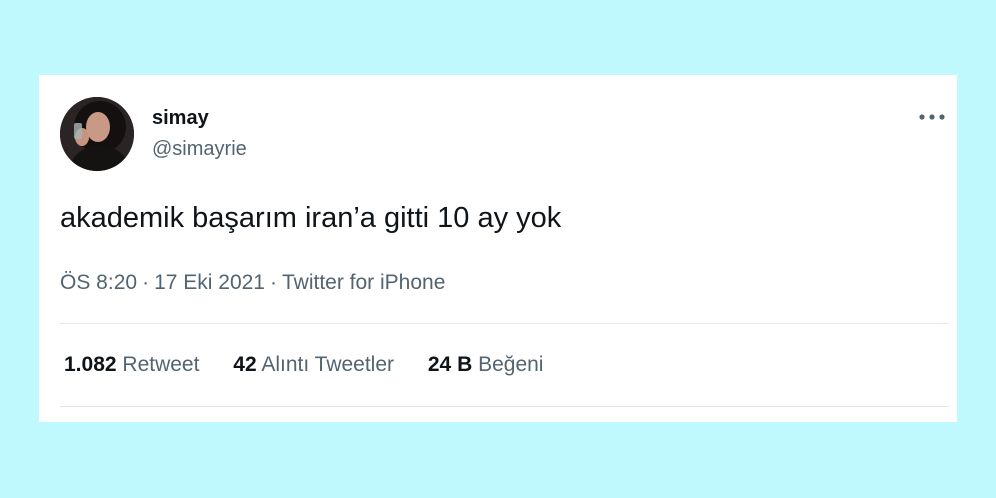  I want to click on tweet-text: akademik başarım iran’a gitti 10 ay yok, so click(311, 218).